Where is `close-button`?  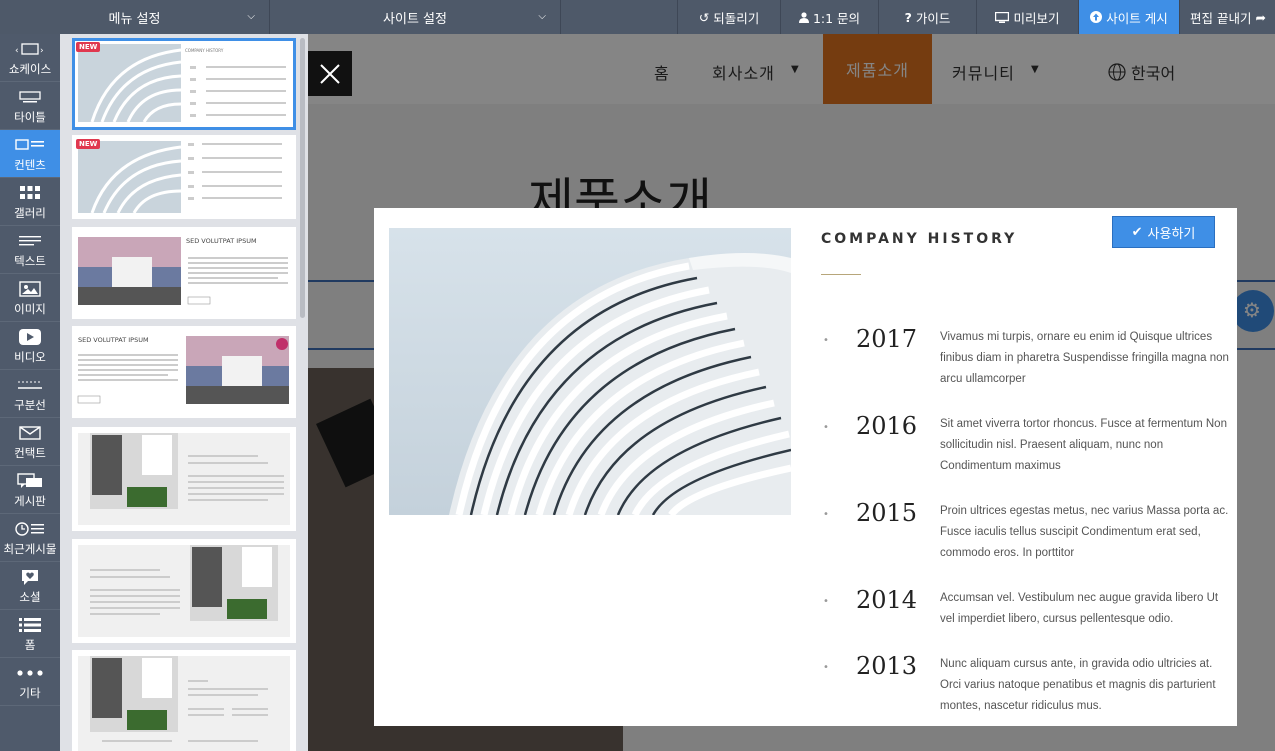 close-button is located at coordinates (330, 73).